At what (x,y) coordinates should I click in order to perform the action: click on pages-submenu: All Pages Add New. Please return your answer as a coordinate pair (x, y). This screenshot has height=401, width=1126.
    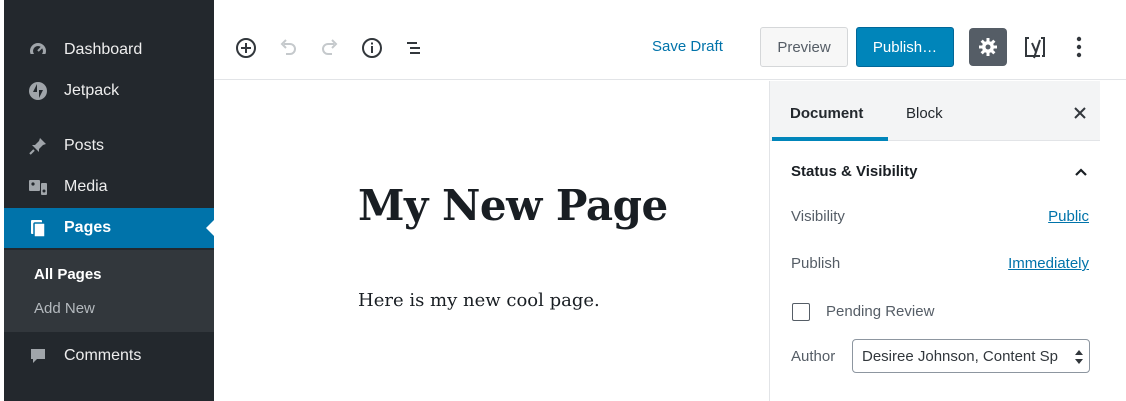
    Looking at the image, I should click on (109, 291).